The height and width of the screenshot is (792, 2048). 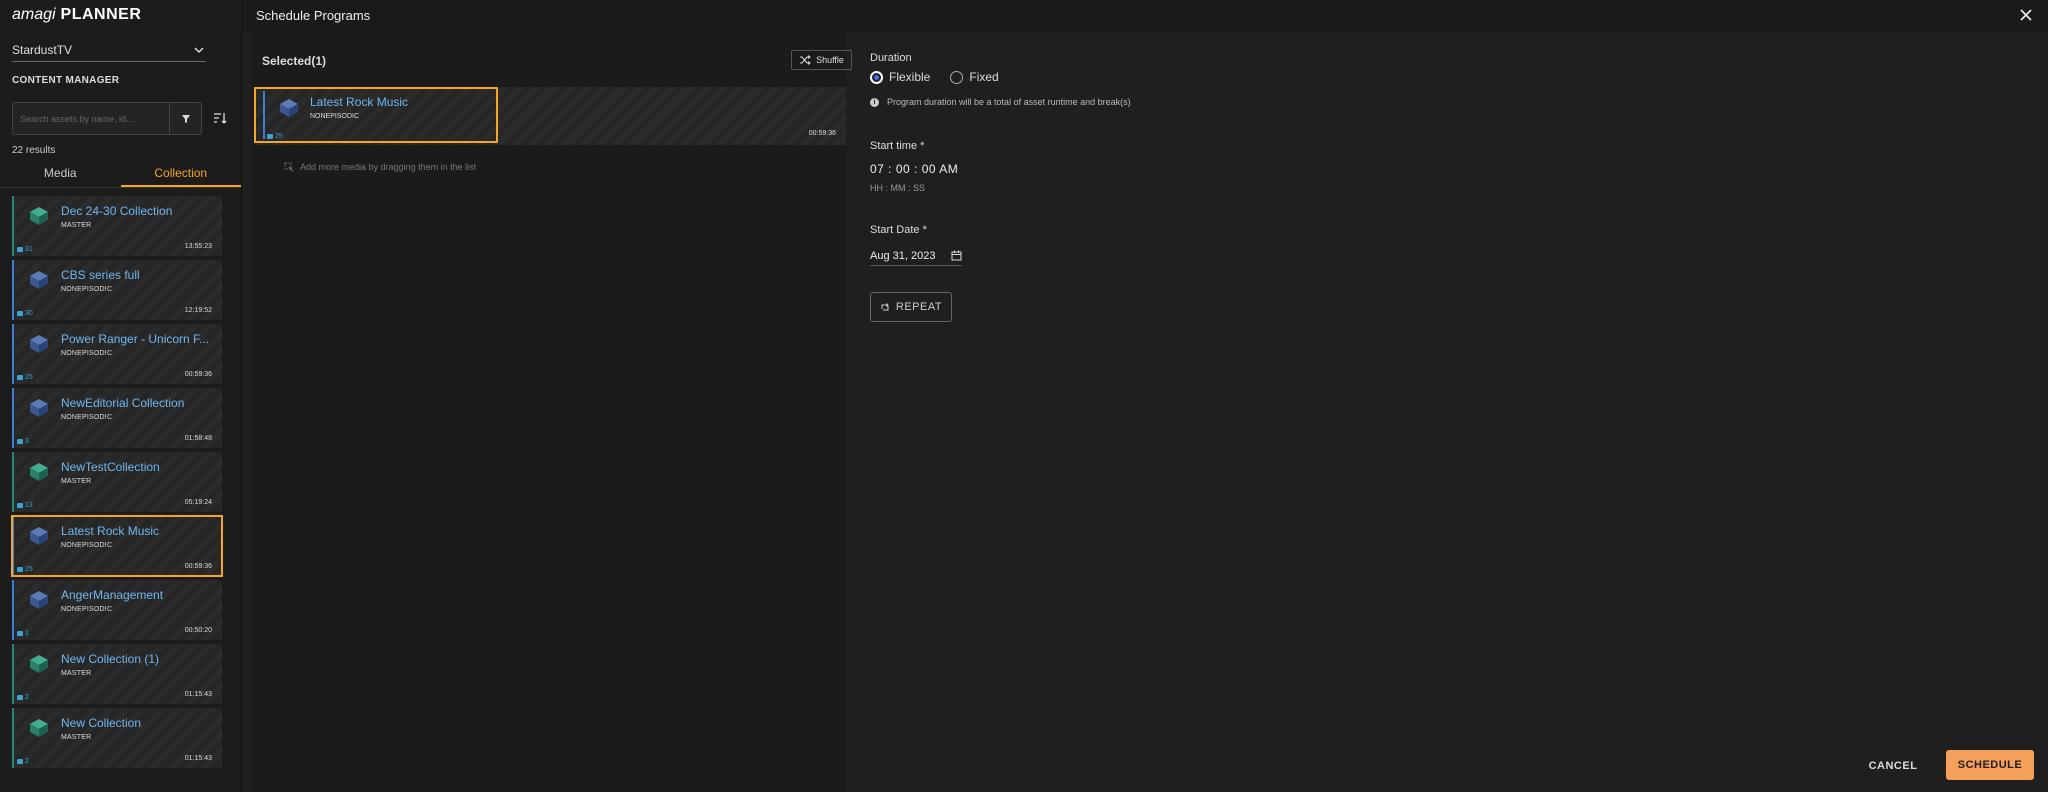 What do you see at coordinates (911, 307) in the screenshot?
I see `repeat-button: REPEAT` at bounding box center [911, 307].